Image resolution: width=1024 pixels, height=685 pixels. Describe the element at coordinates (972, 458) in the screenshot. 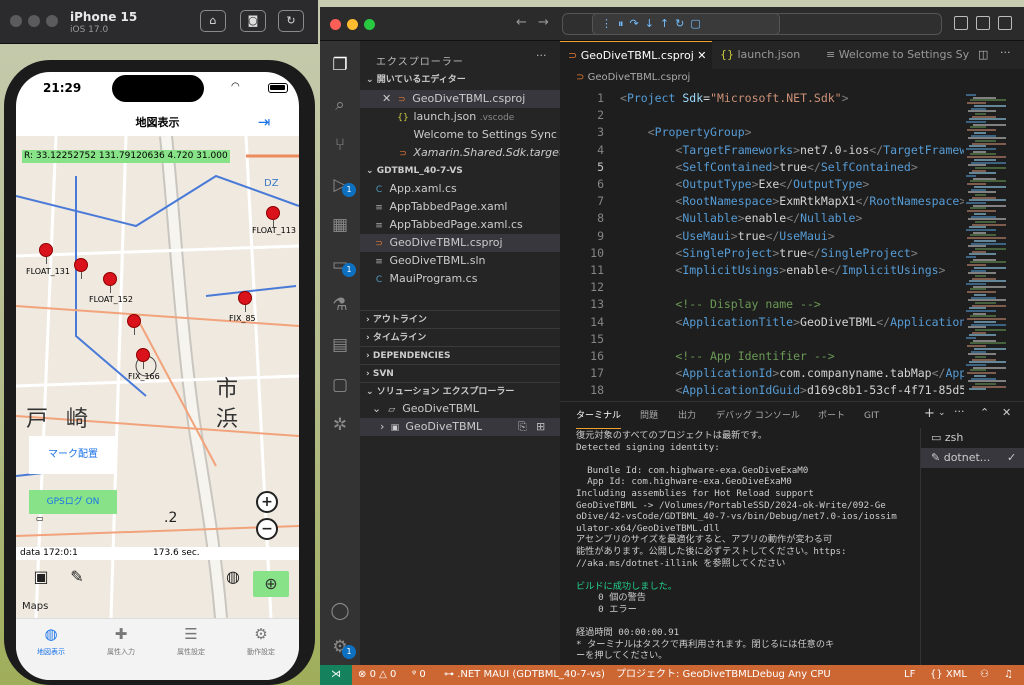

I see `terminal-item-dotnet: ✎ dotnet... ✓` at that location.